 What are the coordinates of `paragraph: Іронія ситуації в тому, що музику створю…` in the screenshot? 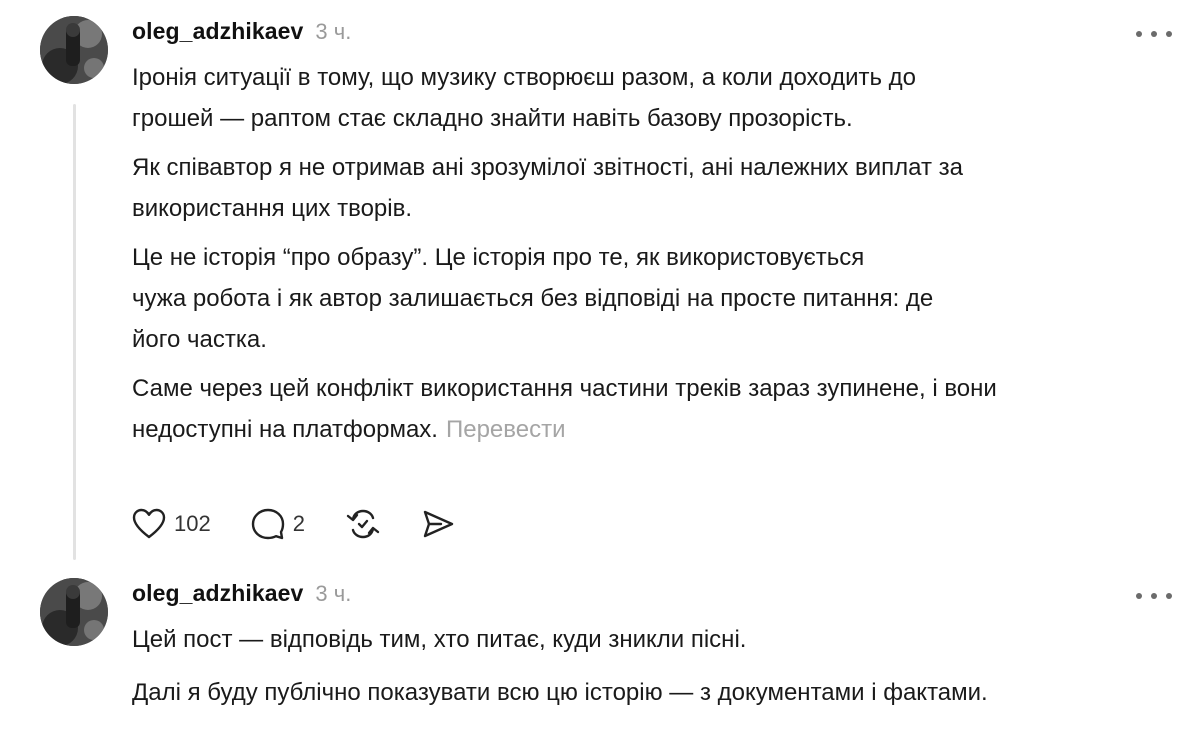 It's located at (524, 98).